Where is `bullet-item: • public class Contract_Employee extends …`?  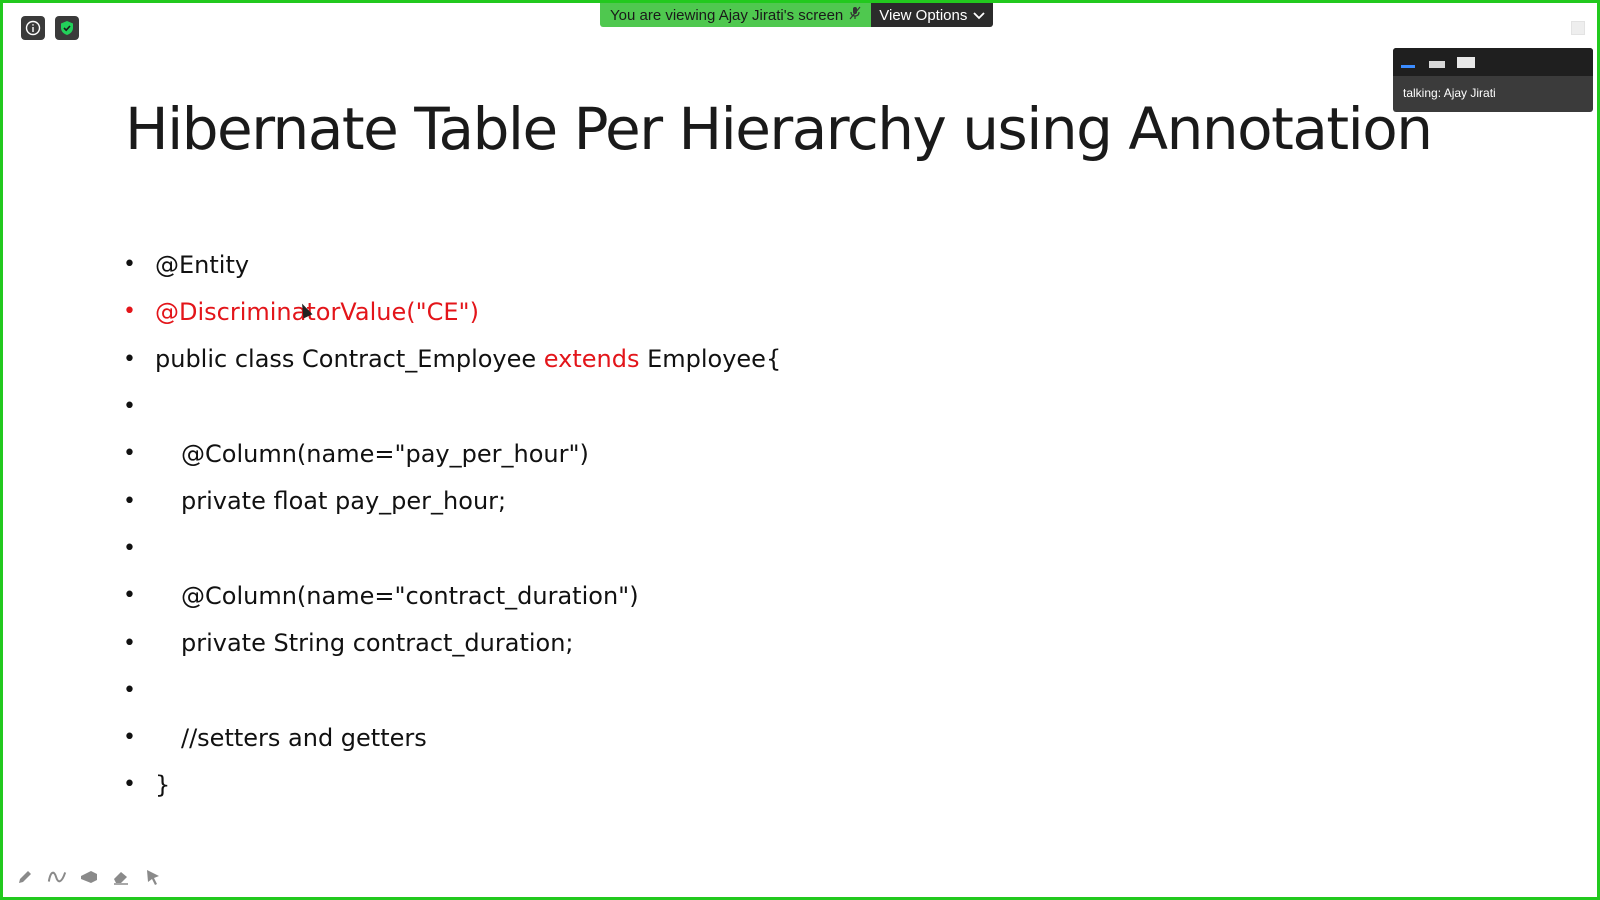
bullet-item: • public class Contract_Employee extends … is located at coordinates (452, 359).